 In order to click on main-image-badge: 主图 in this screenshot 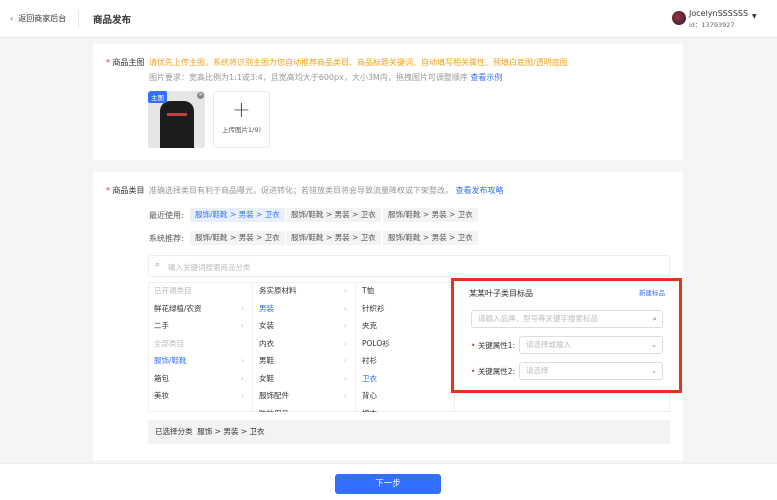, I will do `click(157, 97)`.